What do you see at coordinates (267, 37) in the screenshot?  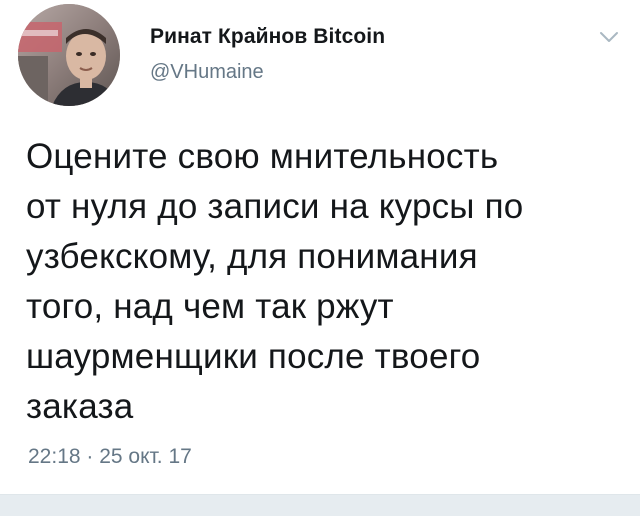 I see `author-display-name: Ринат Крайнов Bitcoin` at bounding box center [267, 37].